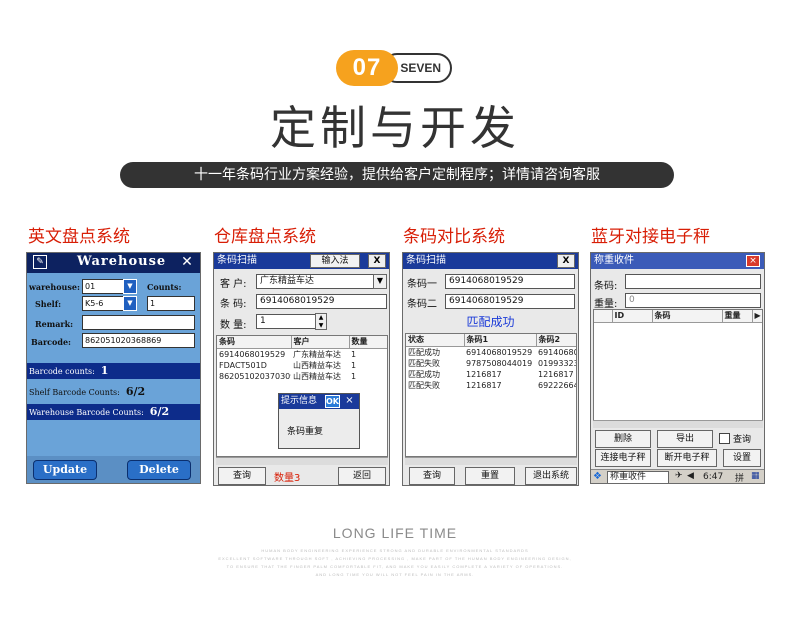 This screenshot has height=636, width=790. Describe the element at coordinates (252, 354) in the screenshot. I see `table-cell: 6914068019529` at that location.